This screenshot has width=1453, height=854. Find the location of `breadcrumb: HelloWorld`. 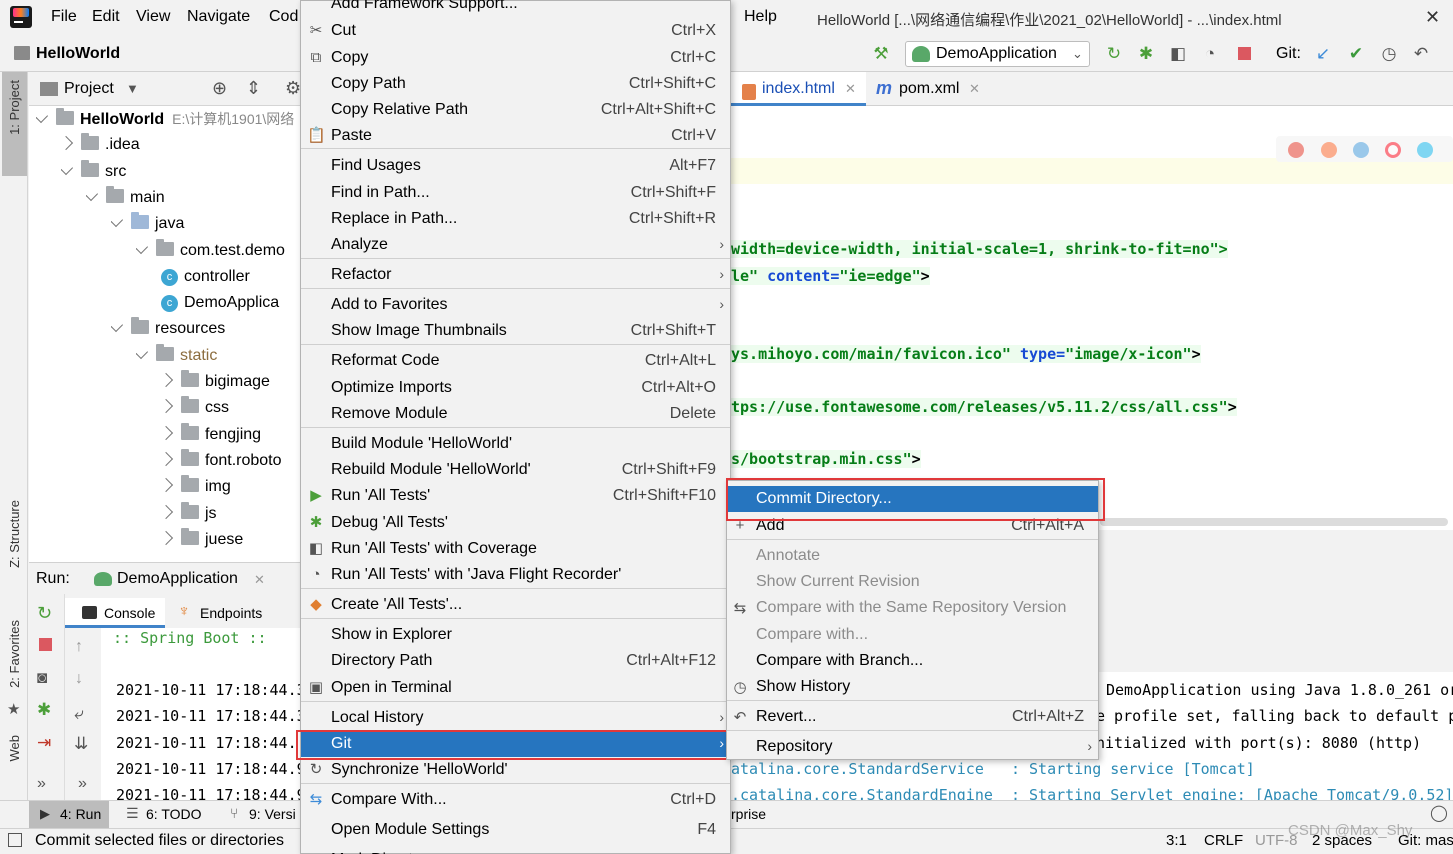

breadcrumb: HelloWorld is located at coordinates (78, 54).